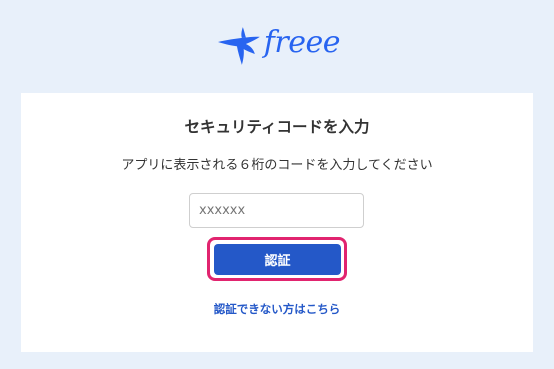  Describe the element at coordinates (277, 309) in the screenshot. I see `cannot-authenticate-link: 認証できない方はこちら` at that location.